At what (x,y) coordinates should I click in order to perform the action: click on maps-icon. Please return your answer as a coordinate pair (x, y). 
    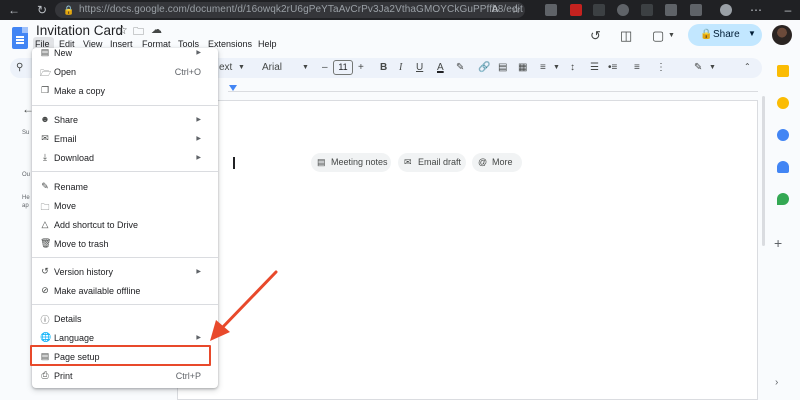
    Looking at the image, I should click on (783, 199).